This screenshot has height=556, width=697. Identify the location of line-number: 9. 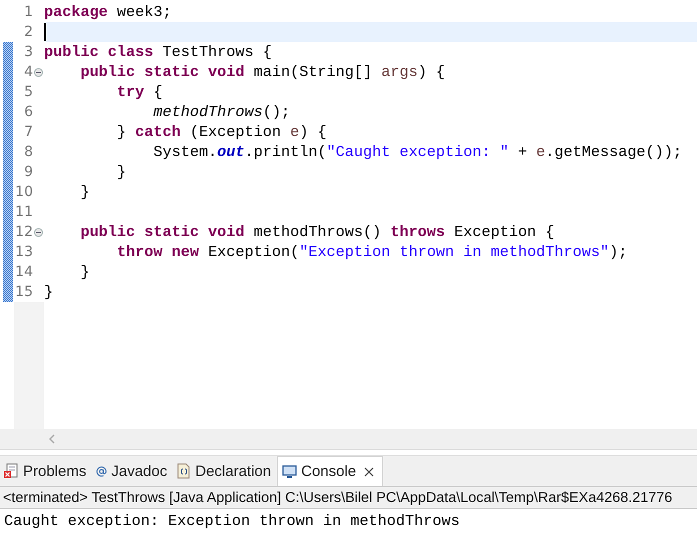
(28, 172).